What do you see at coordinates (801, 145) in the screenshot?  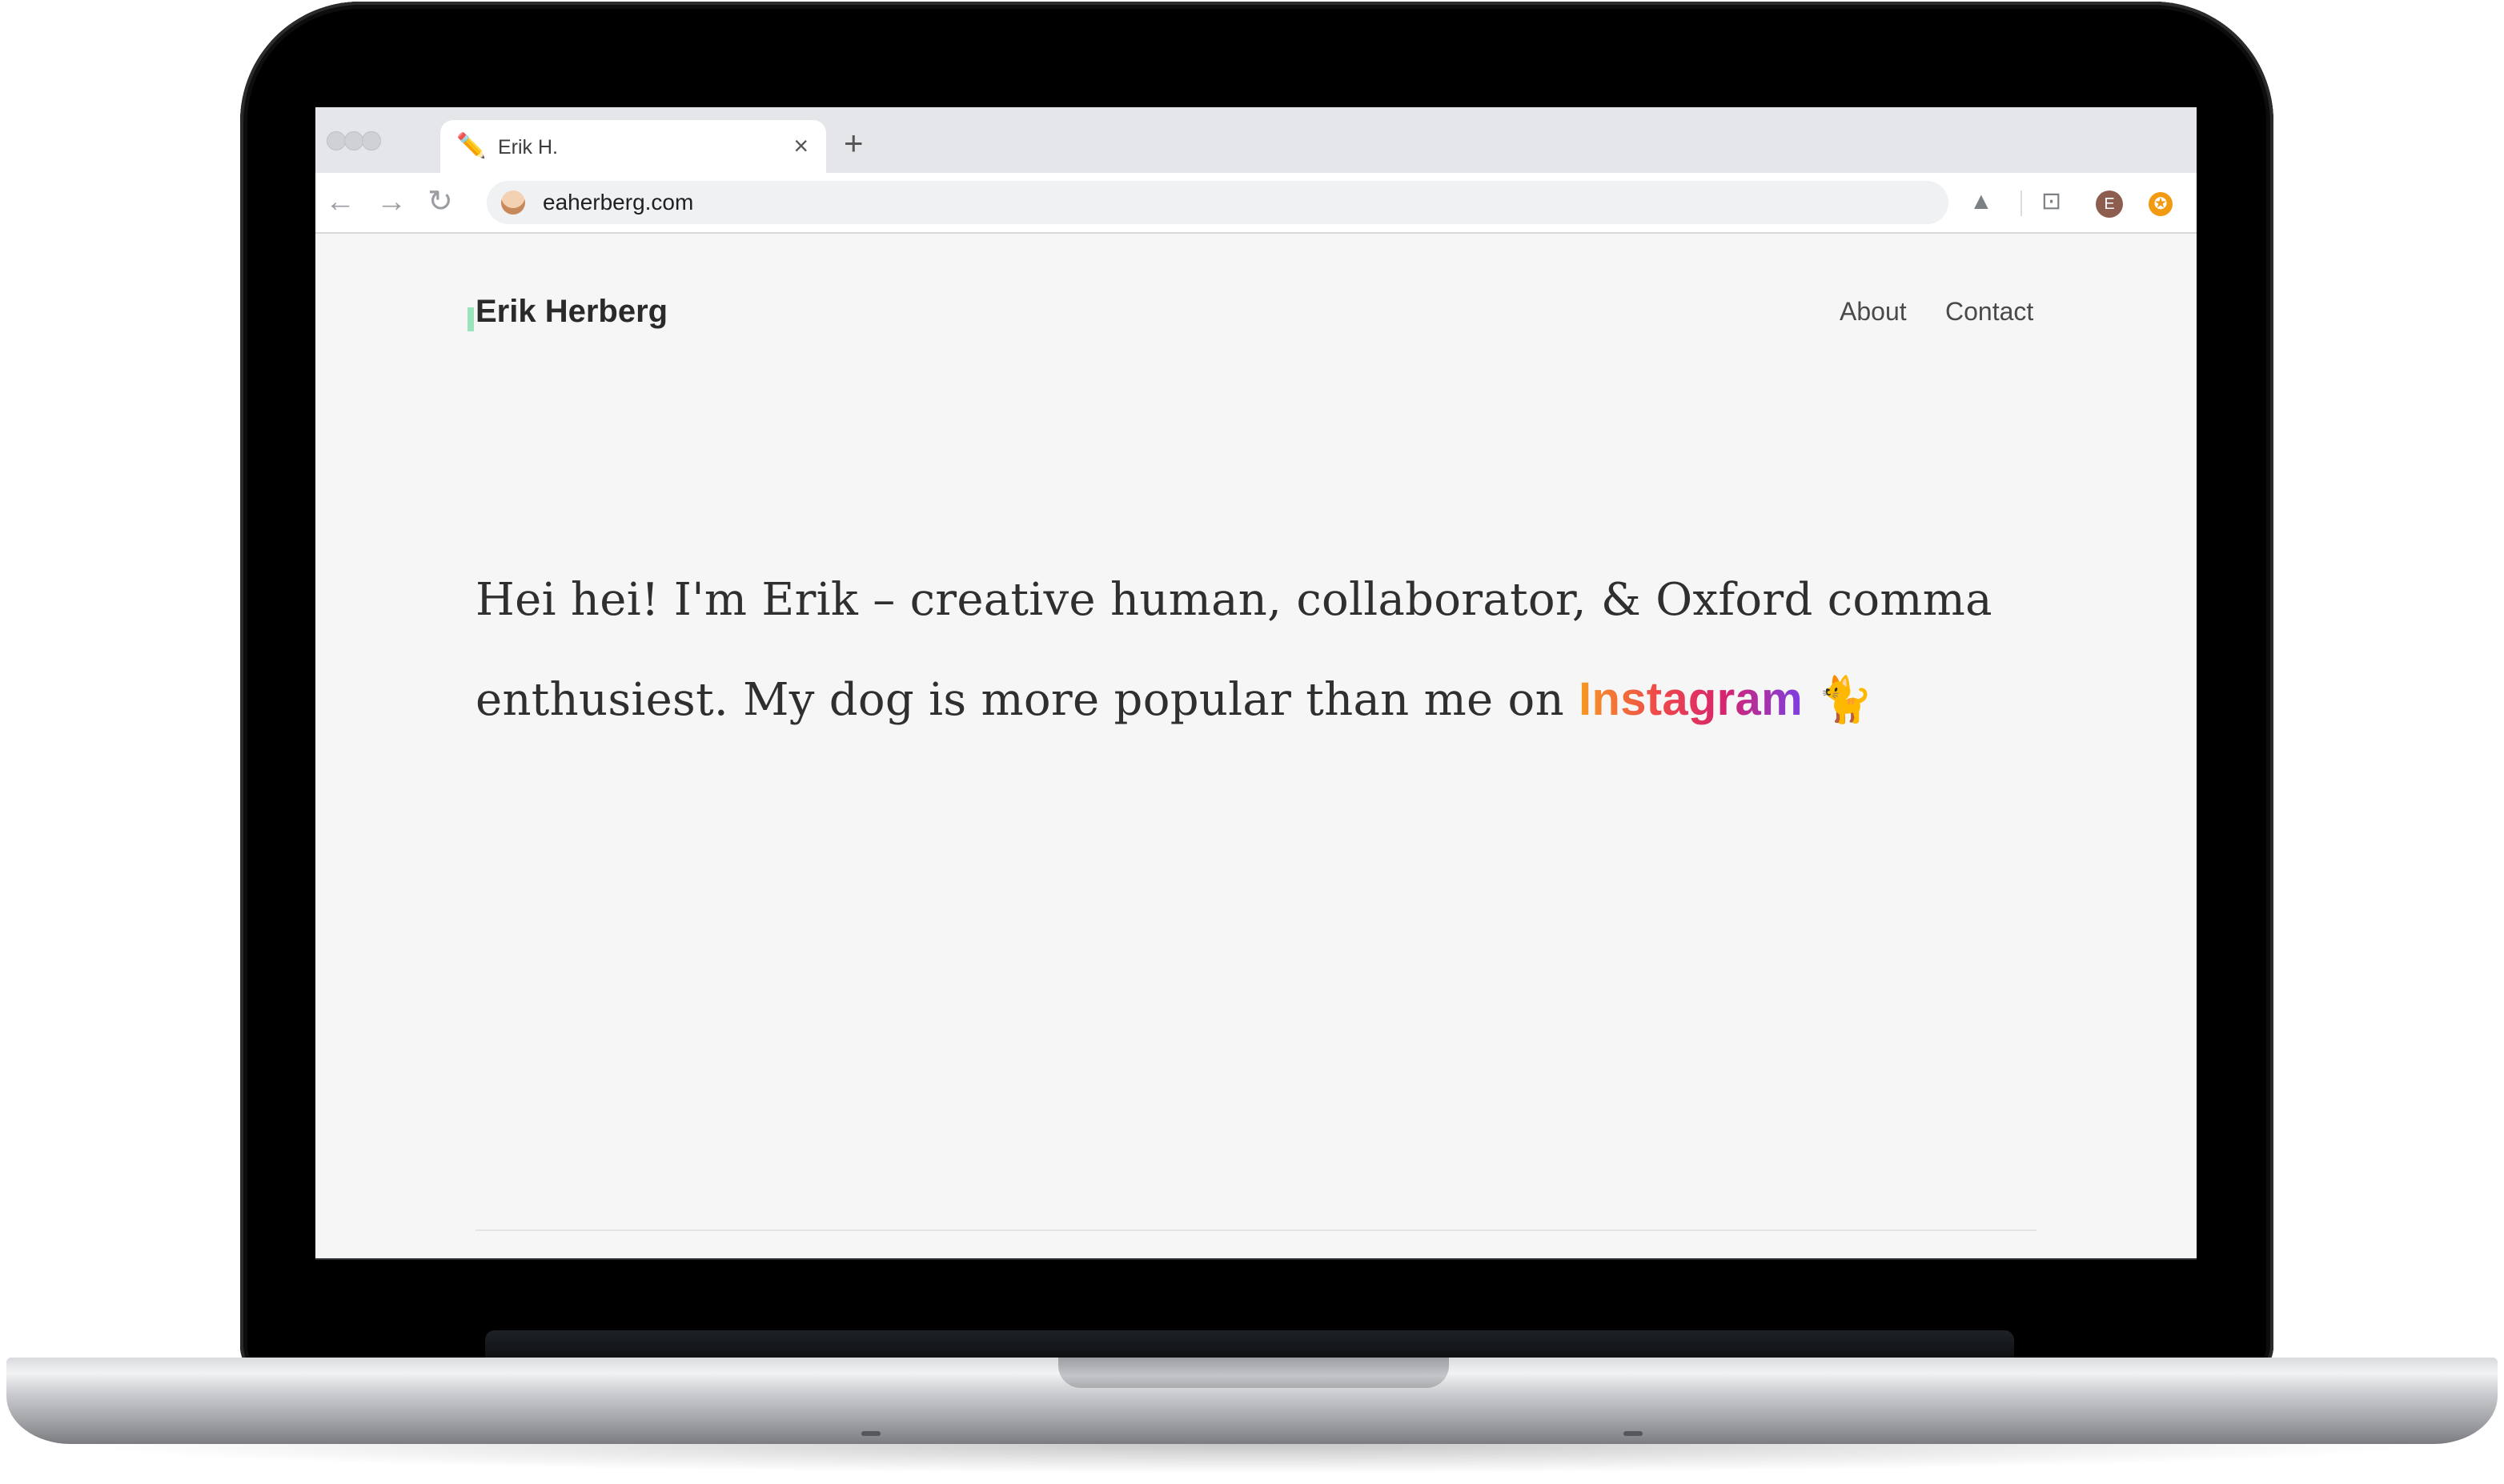 I see `close-icon: ×` at bounding box center [801, 145].